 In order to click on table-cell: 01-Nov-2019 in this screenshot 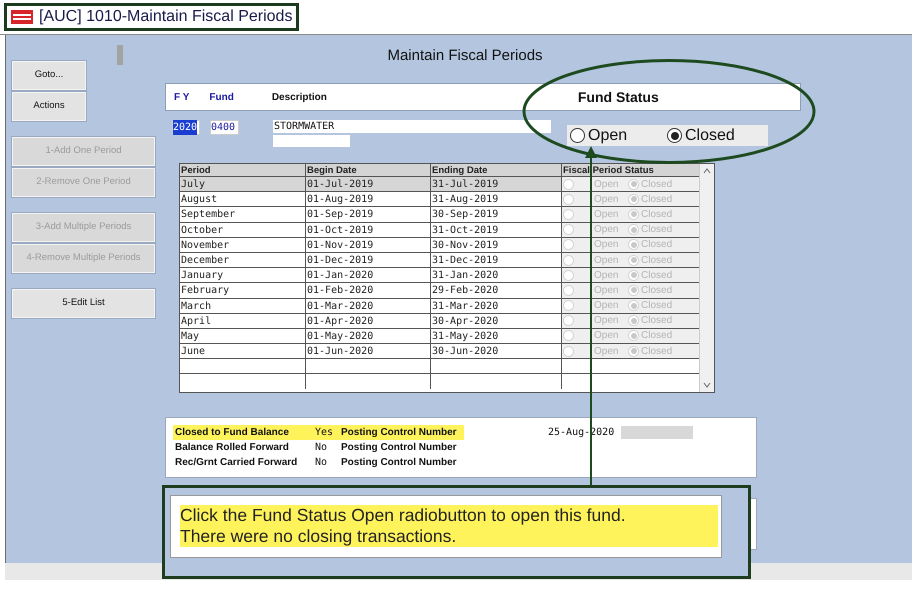, I will do `click(368, 245)`.